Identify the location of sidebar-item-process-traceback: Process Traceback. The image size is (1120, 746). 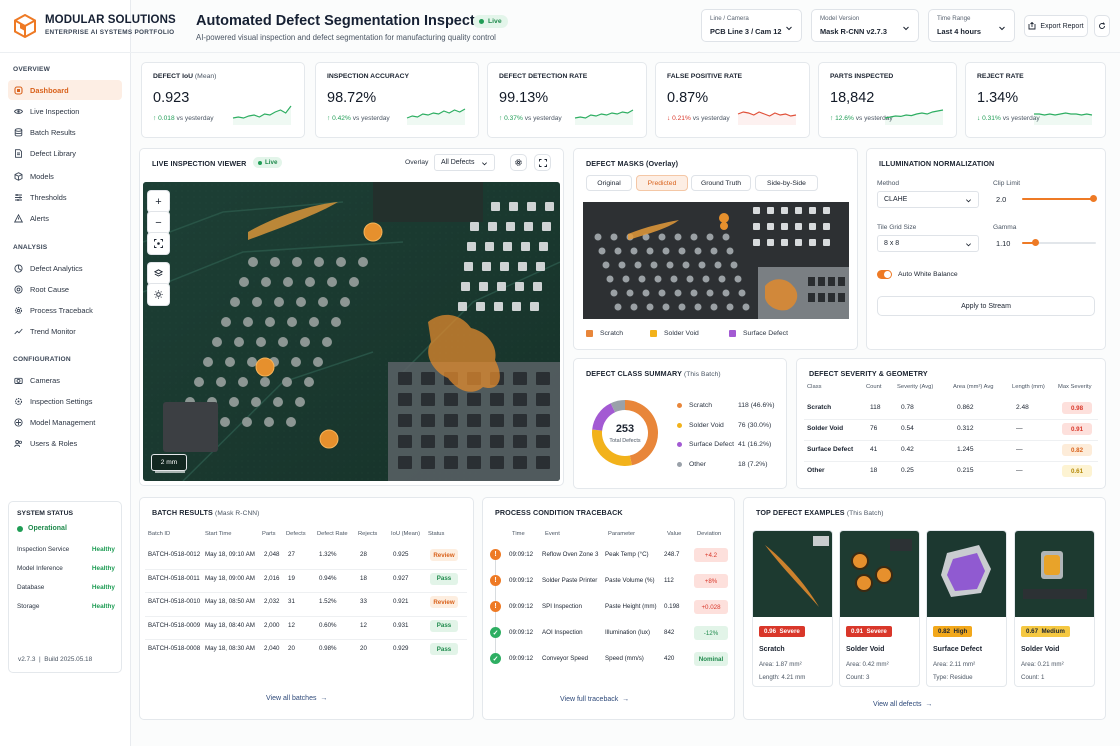
(65, 310).